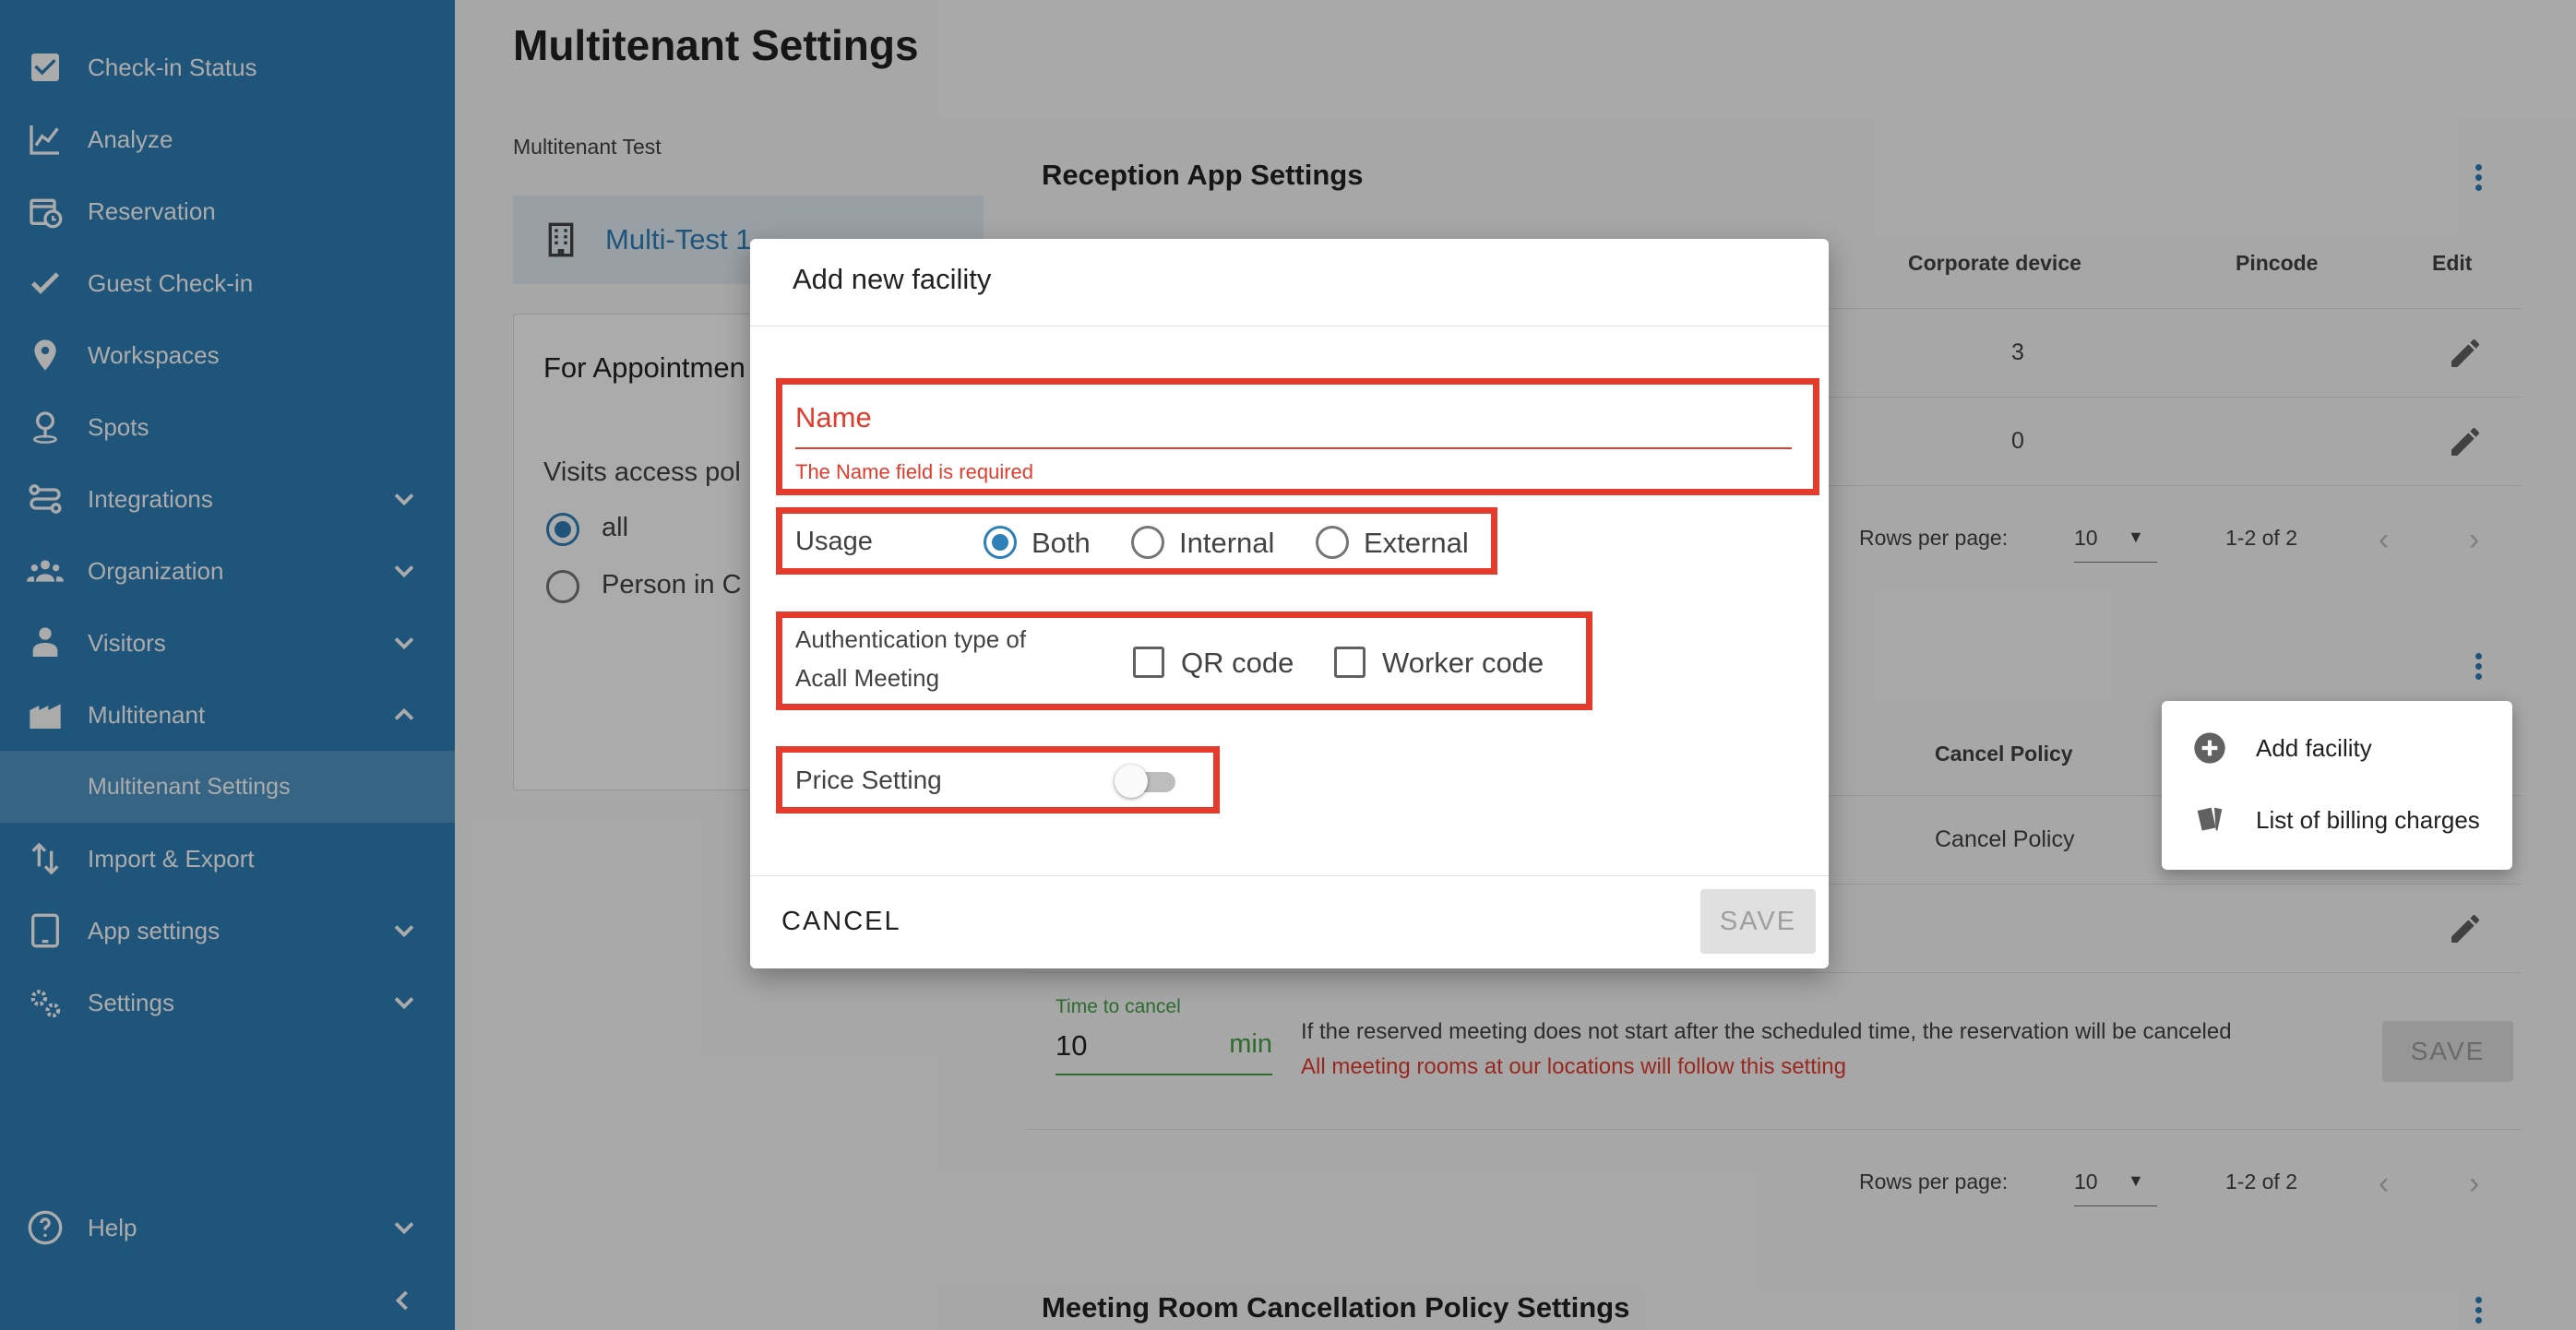  What do you see at coordinates (834, 541) in the screenshot?
I see `usage-label: Usage` at bounding box center [834, 541].